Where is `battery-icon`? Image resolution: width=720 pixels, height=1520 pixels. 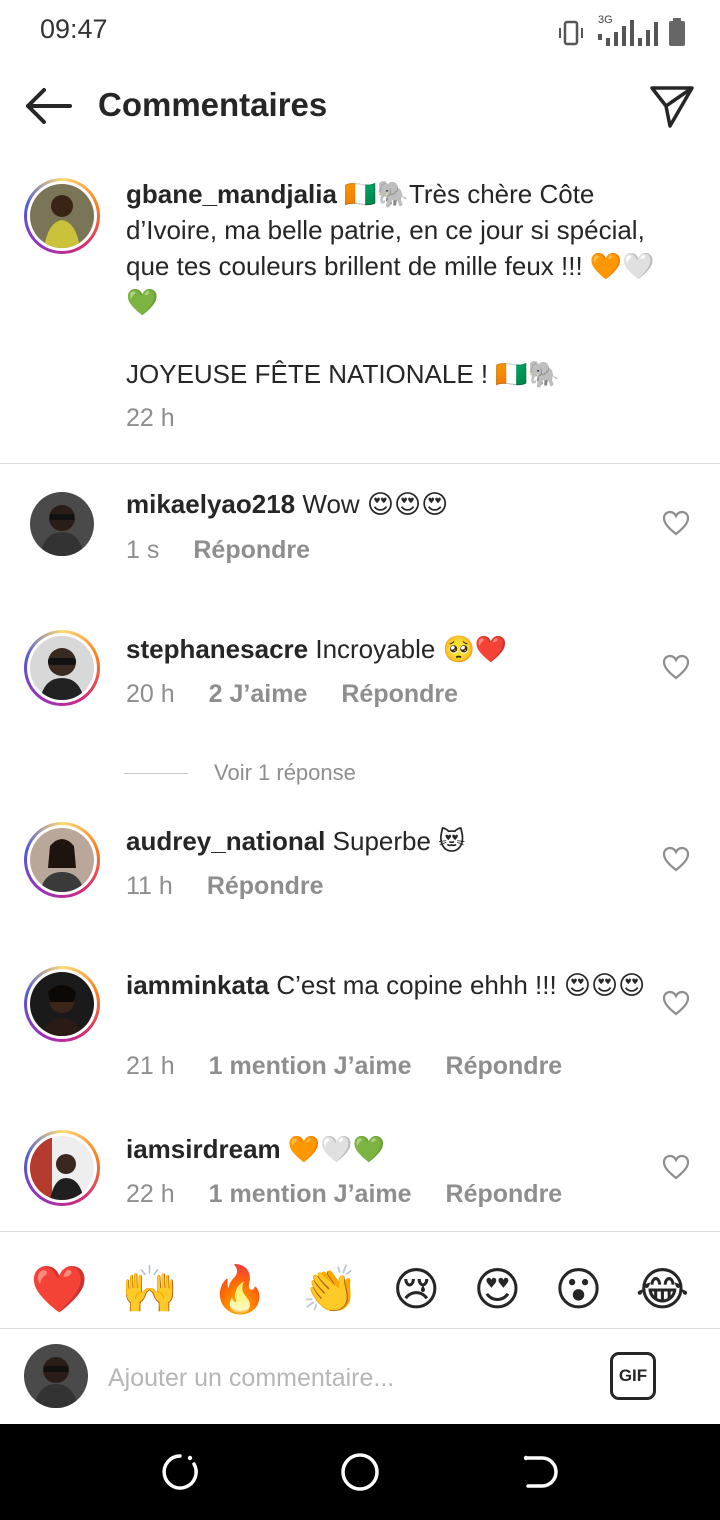
battery-icon is located at coordinates (677, 32).